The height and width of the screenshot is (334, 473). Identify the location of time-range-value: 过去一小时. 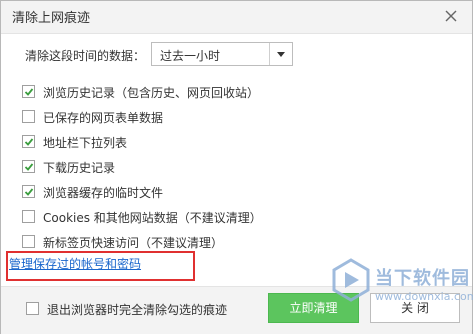
(190, 56).